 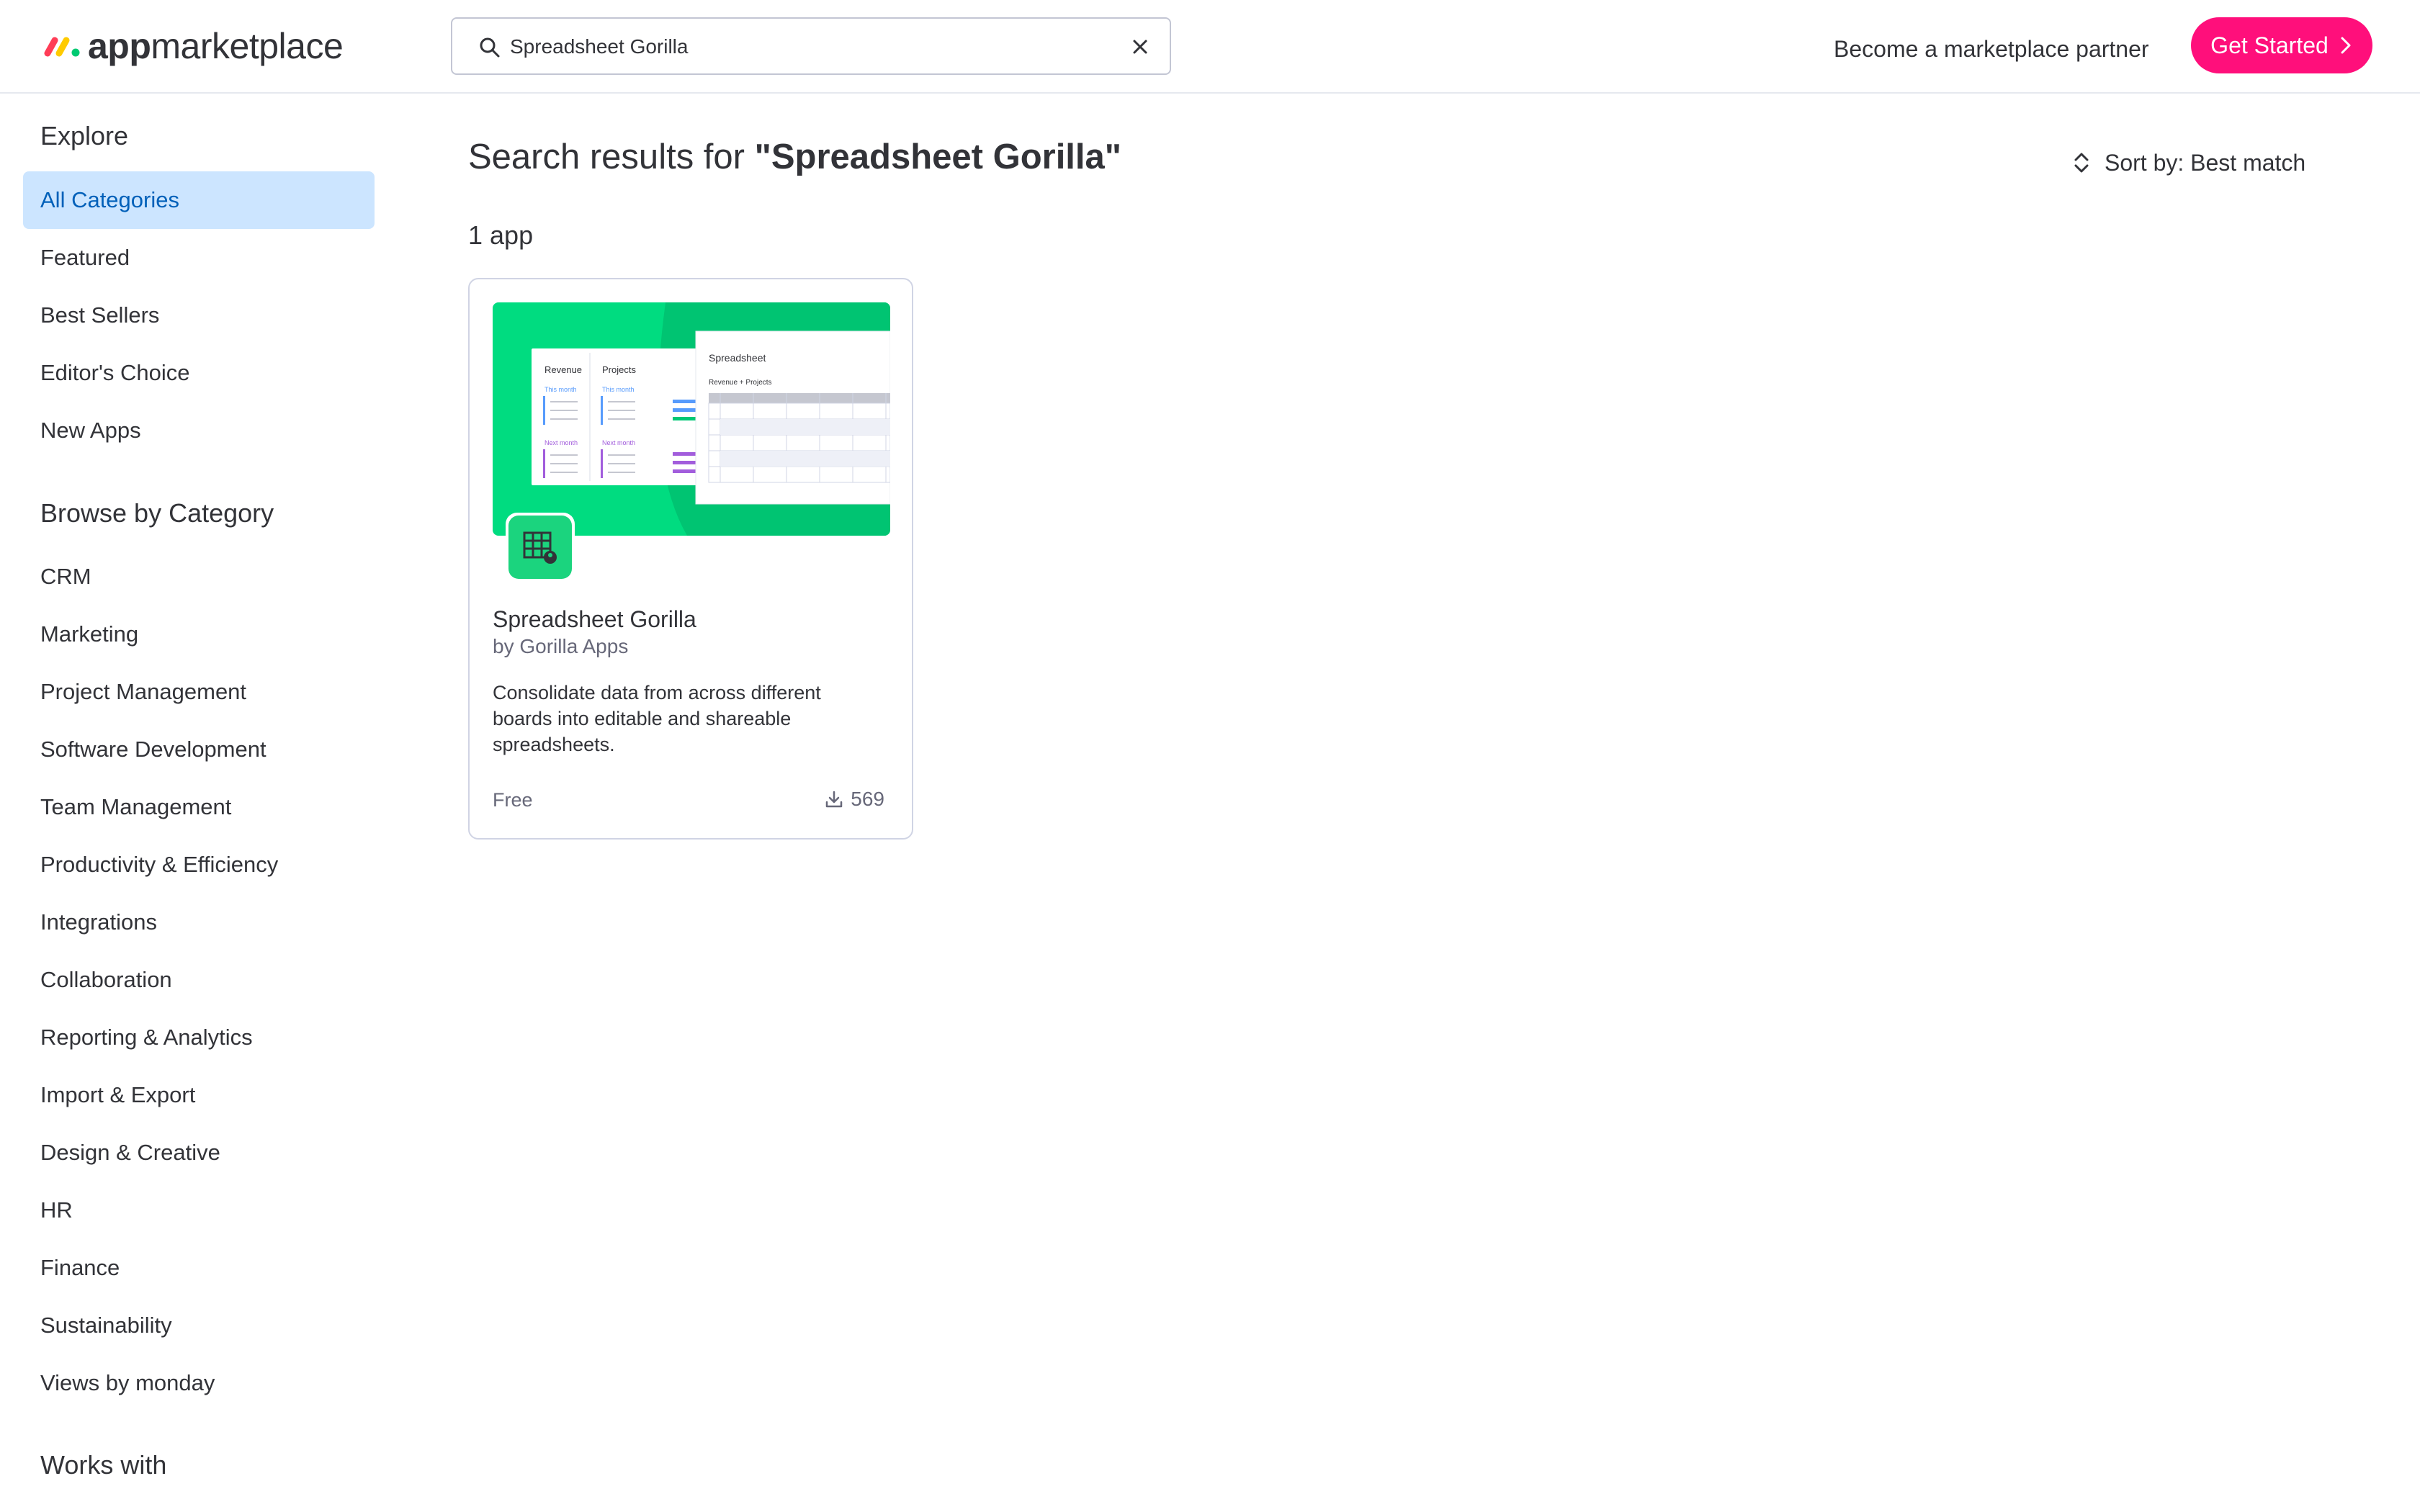 I want to click on sidebar-item-editors-choice: Editor's Choice, so click(x=199, y=373).